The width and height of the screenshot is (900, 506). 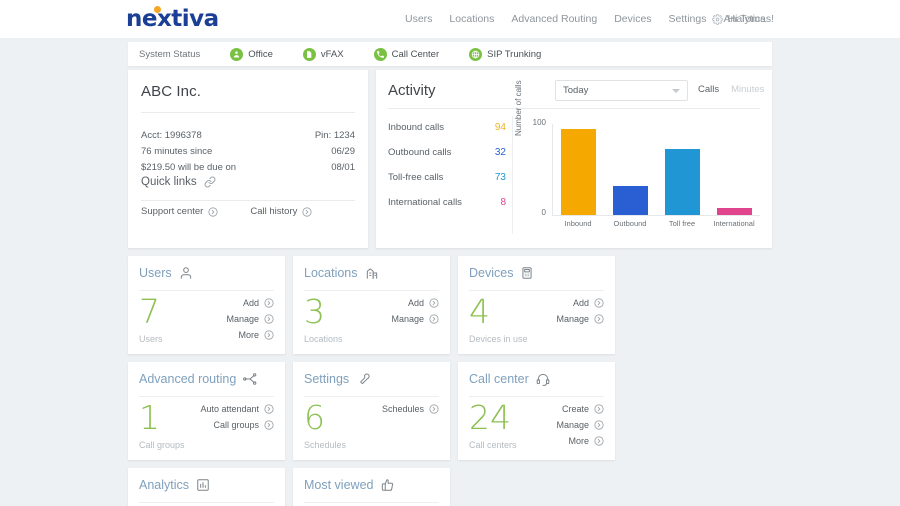 What do you see at coordinates (371, 411) in the screenshot?
I see `tile-settings: Settings 6 Schedules Schedules` at bounding box center [371, 411].